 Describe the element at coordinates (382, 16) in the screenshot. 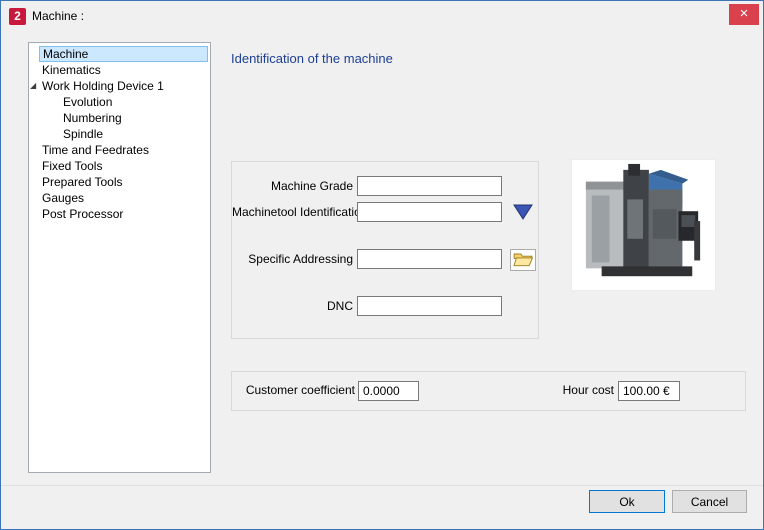

I see `titlebar: 2 Machine : ×` at that location.